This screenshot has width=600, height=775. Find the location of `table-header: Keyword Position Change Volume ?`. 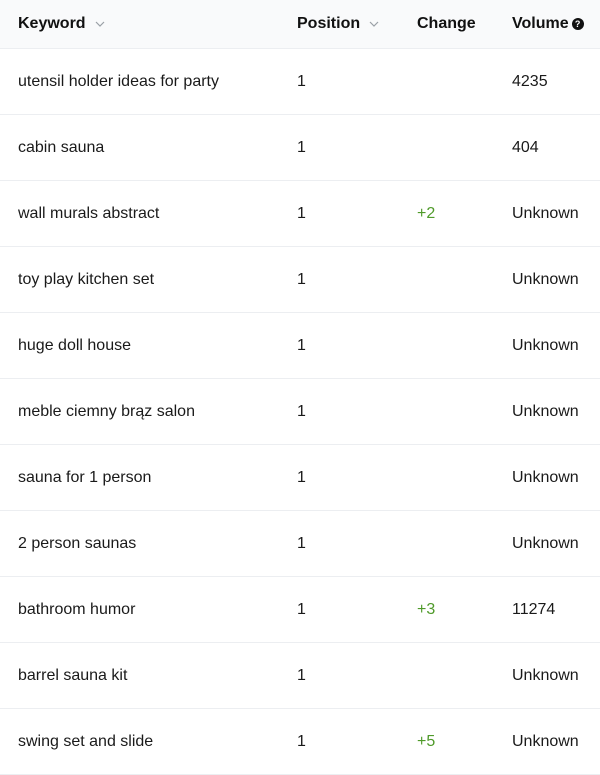

table-header: Keyword Position Change Volume ? is located at coordinates (300, 24).